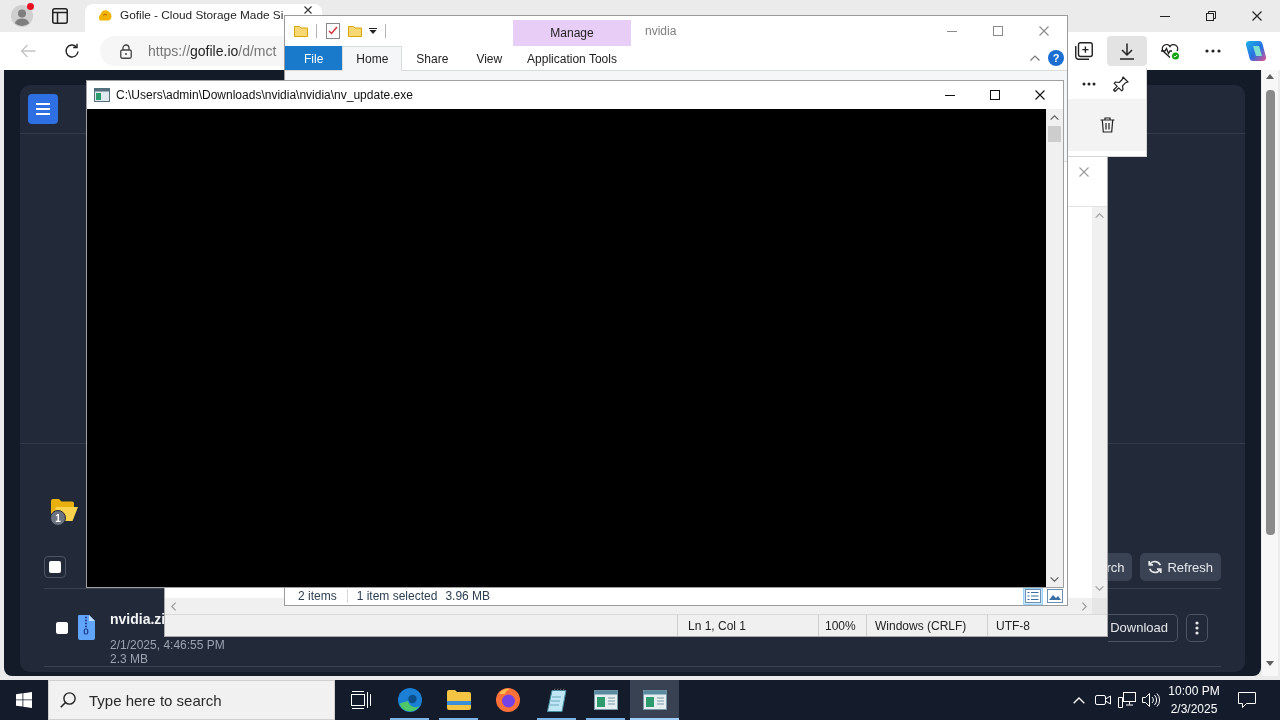 This screenshot has height=720, width=1280. Describe the element at coordinates (1256, 51) in the screenshot. I see `logo-icon` at that location.